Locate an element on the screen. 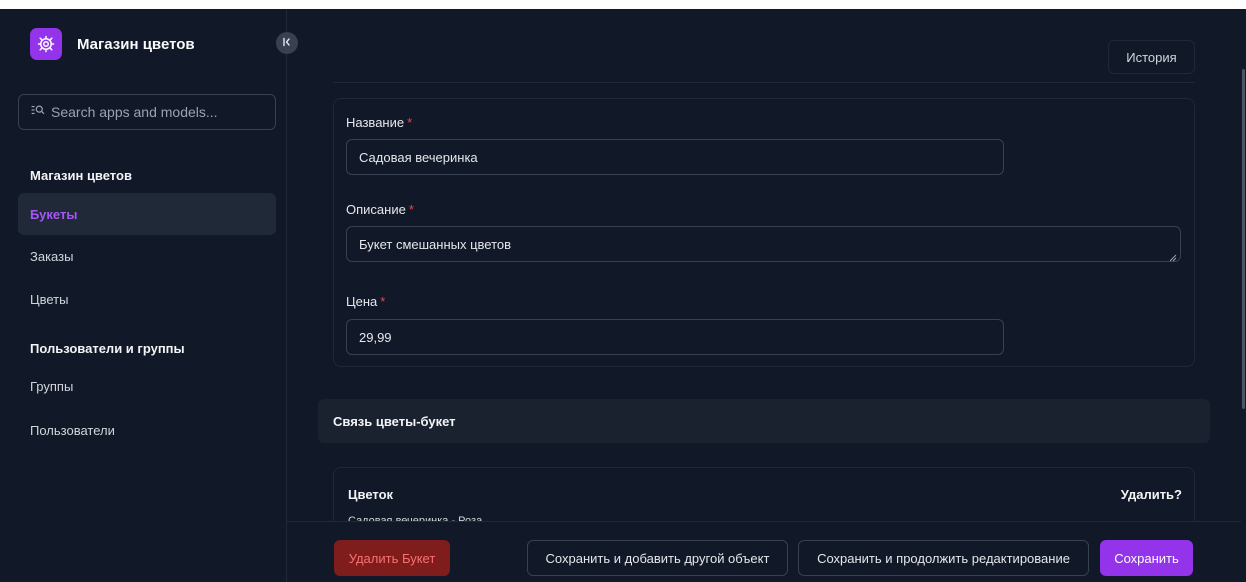 Image resolution: width=1246 pixels, height=582 pixels. nav-section-users: Пользователи и группы is located at coordinates (107, 348).